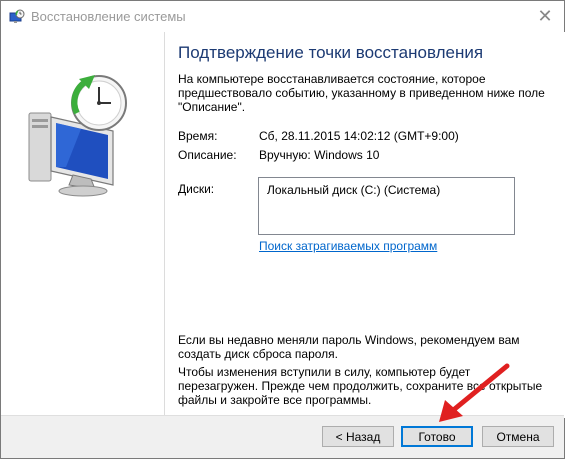 This screenshot has height=461, width=567. Describe the element at coordinates (353, 190) in the screenshot. I see `list-item: Локальный диск (C:) (Система)` at that location.